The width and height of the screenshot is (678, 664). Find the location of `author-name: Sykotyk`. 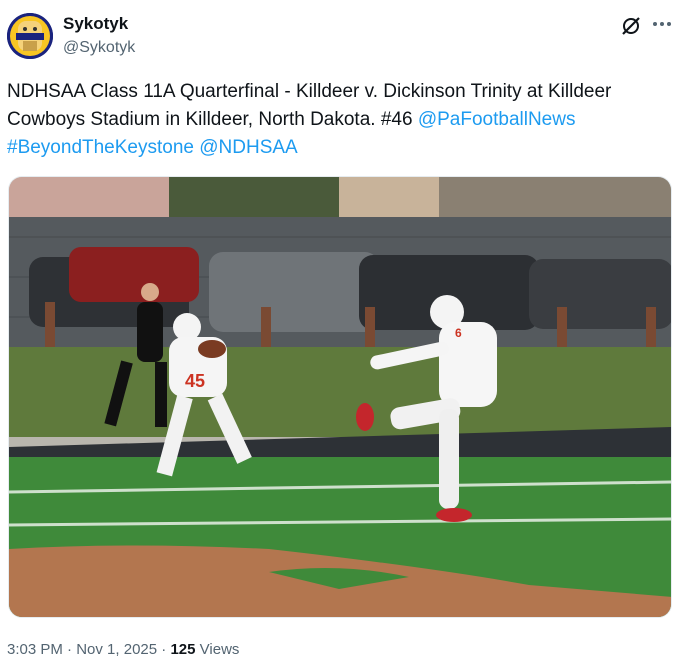

author-name: Sykotyk is located at coordinates (95, 24).